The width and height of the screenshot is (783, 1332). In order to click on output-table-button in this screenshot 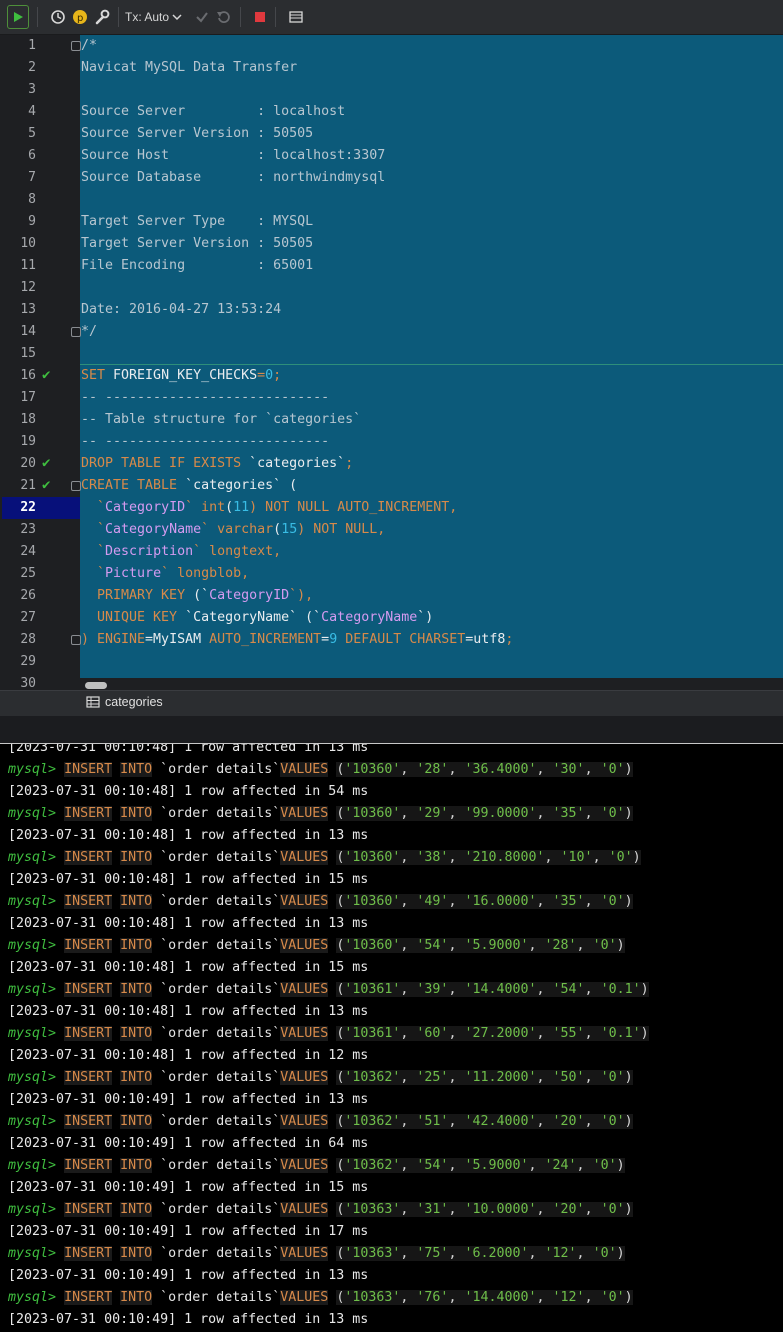, I will do `click(296, 17)`.